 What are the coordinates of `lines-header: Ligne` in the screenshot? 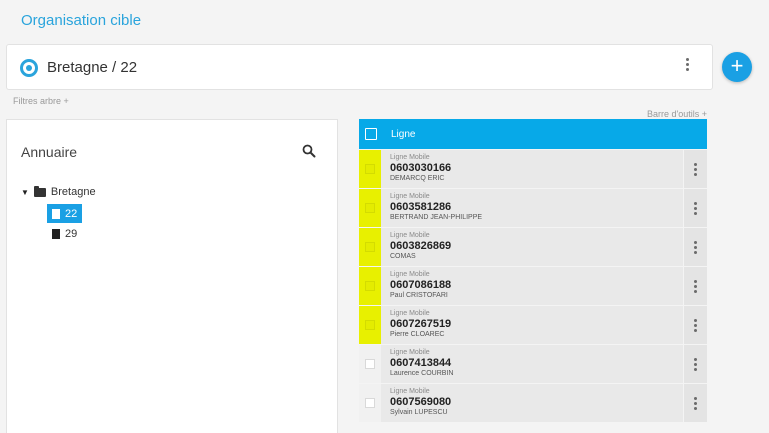 It's located at (533, 134).